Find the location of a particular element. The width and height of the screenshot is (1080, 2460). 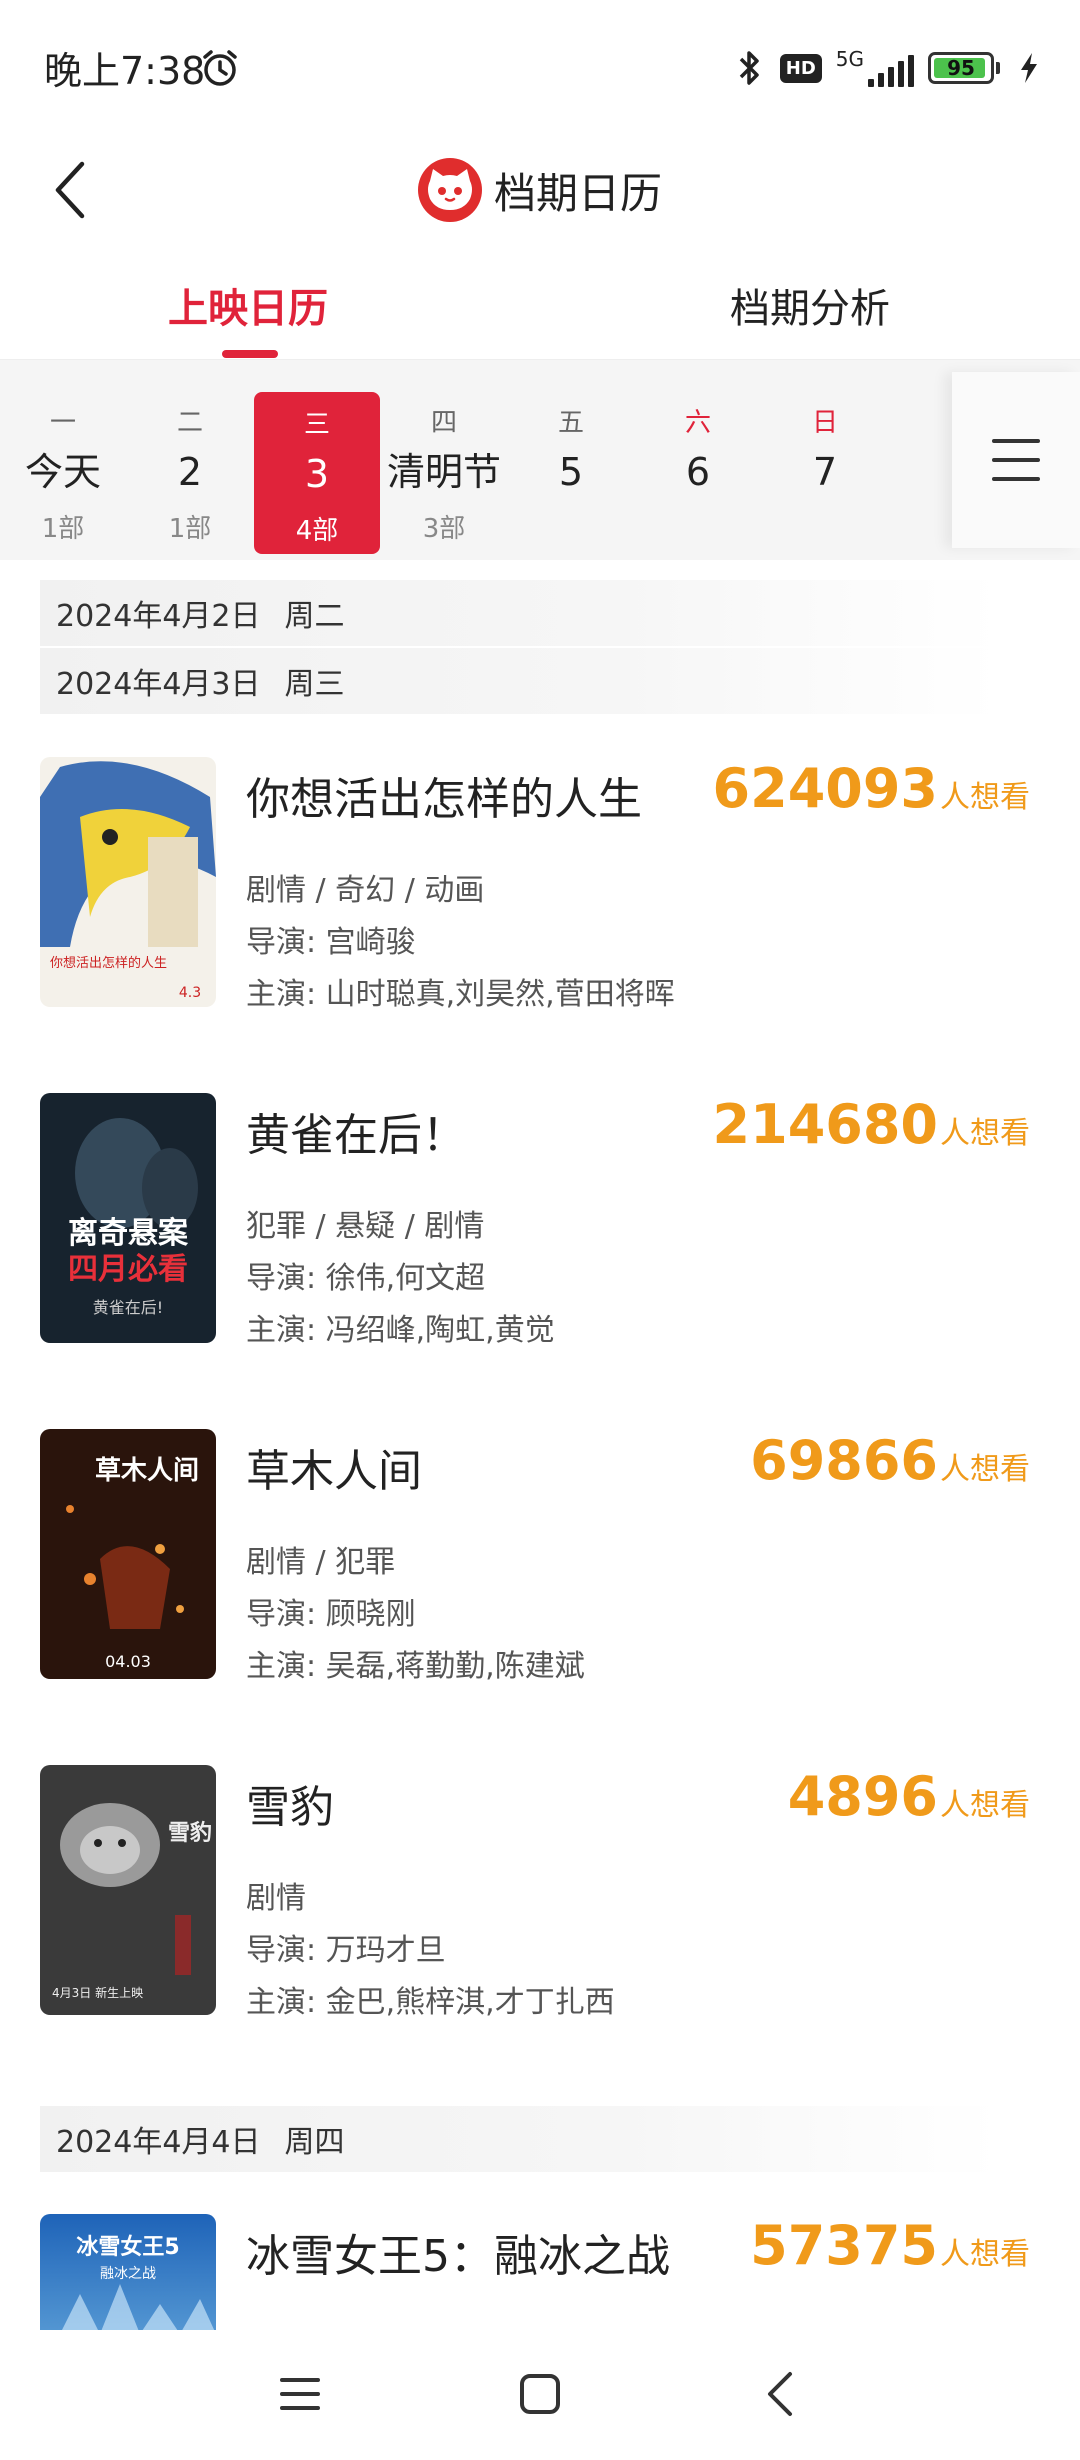

poster-title: 你想活出怎样的人生 is located at coordinates (108, 963).